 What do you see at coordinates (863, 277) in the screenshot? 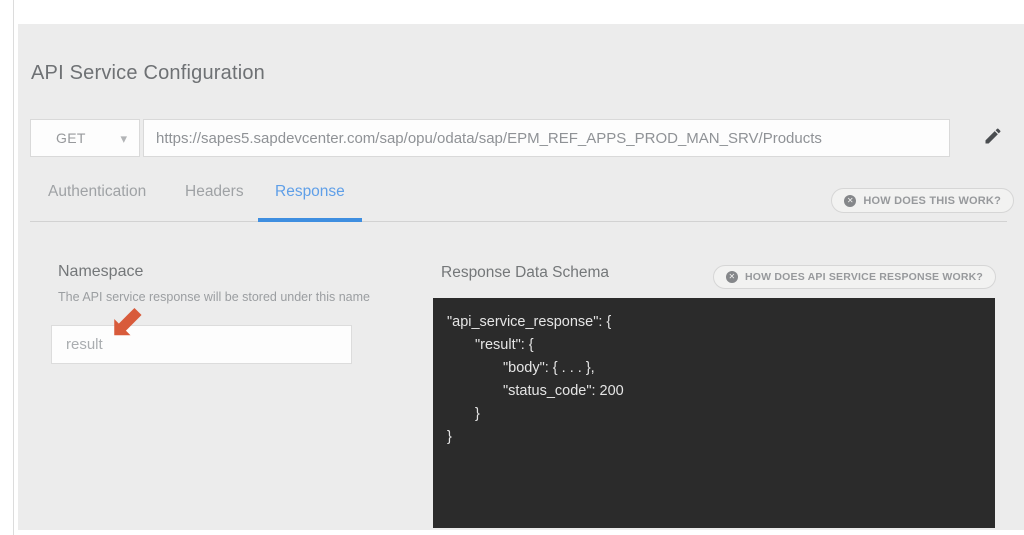
I see `help-button-label: HOW DOES API SERVICE RESPONSE WORK?` at bounding box center [863, 277].